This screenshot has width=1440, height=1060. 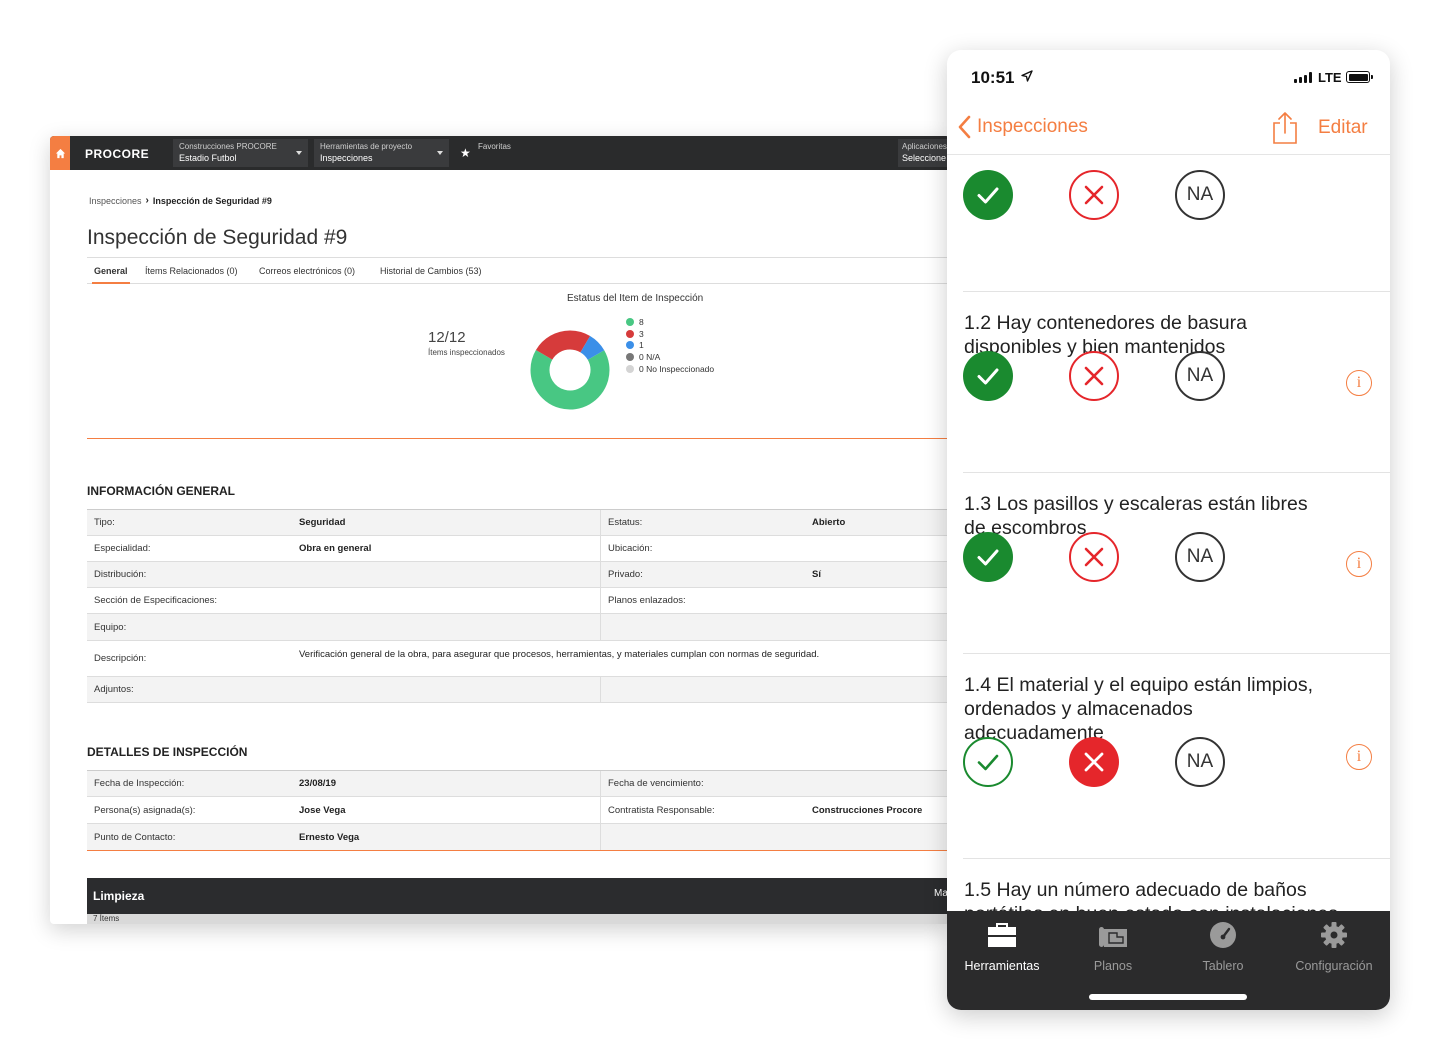 What do you see at coordinates (440, 153) in the screenshot?
I see `chevron-down-icon` at bounding box center [440, 153].